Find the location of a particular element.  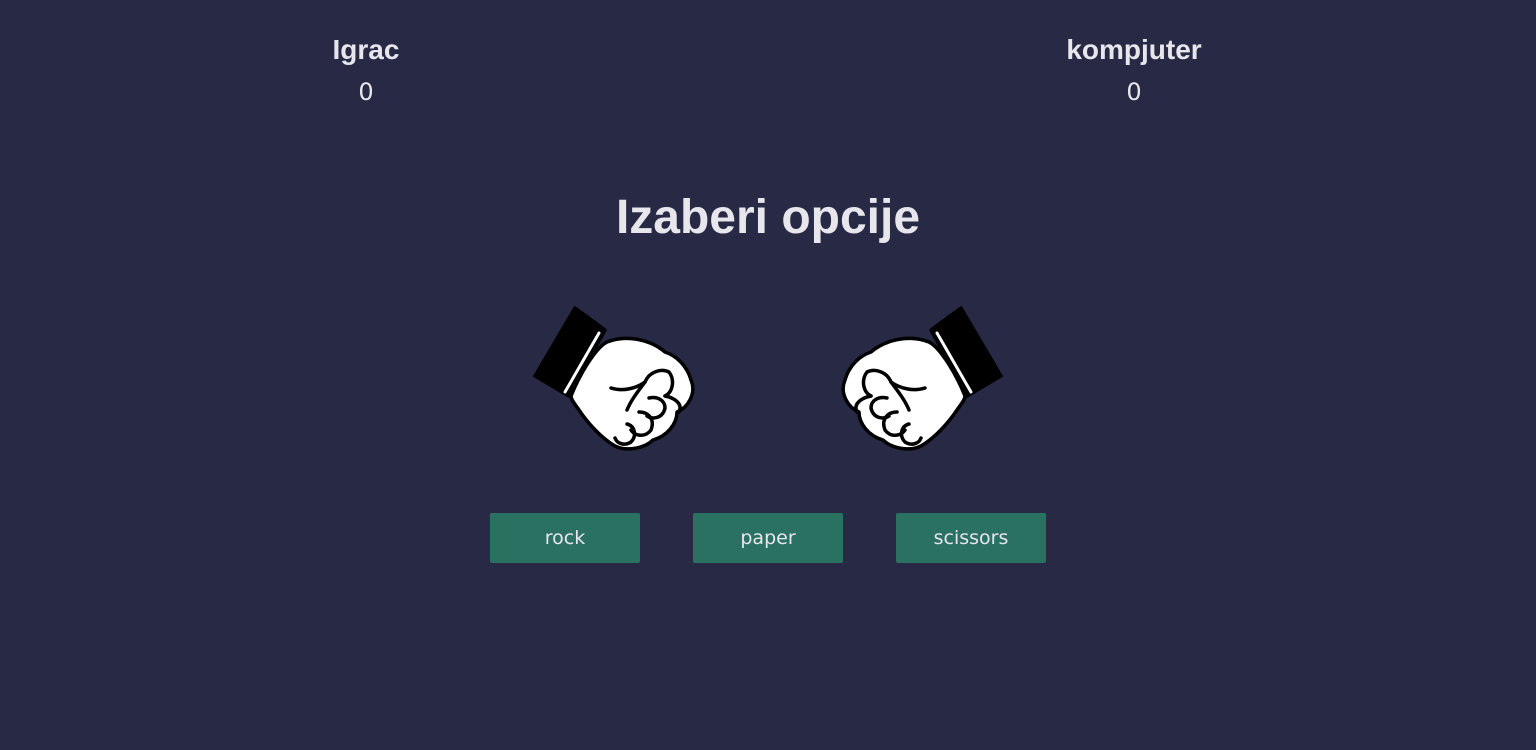

player-score: 0 is located at coordinates (366, 92).